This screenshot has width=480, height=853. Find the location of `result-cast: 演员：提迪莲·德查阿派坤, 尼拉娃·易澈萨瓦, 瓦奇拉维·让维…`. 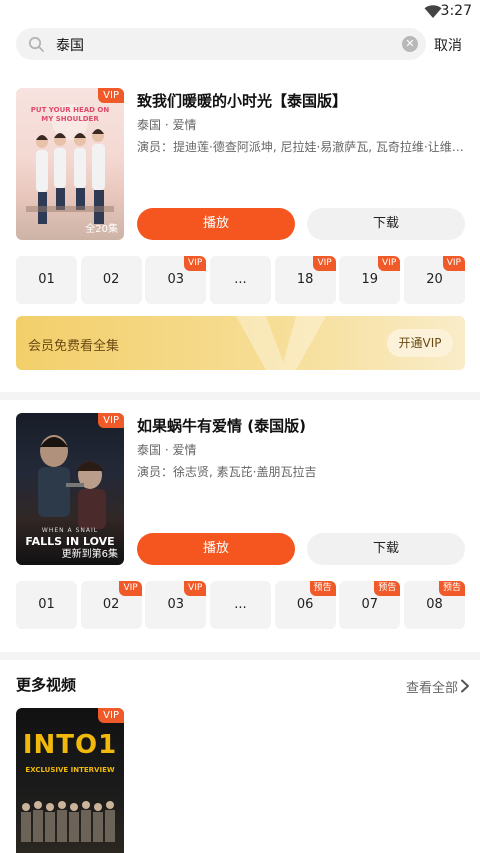

result-cast: 演员：提迪莲·德查阿派坤, 尼拉娃·易澈萨瓦, 瓦奇拉维·让维… is located at coordinates (300, 147).